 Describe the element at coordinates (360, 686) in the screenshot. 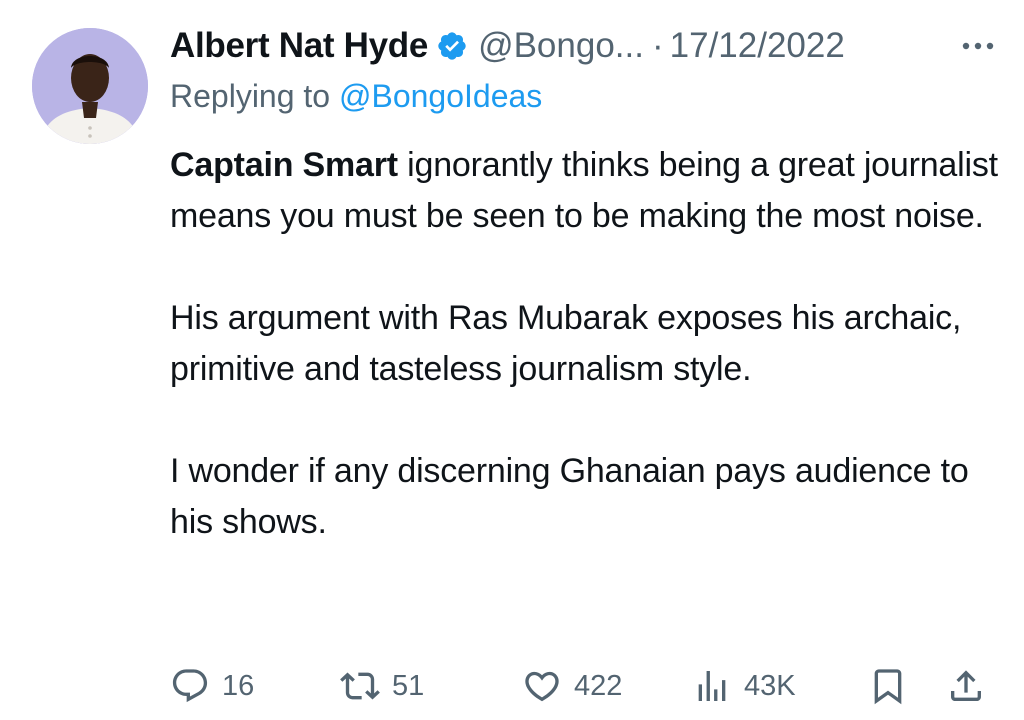

I see `retweet-icon` at that location.